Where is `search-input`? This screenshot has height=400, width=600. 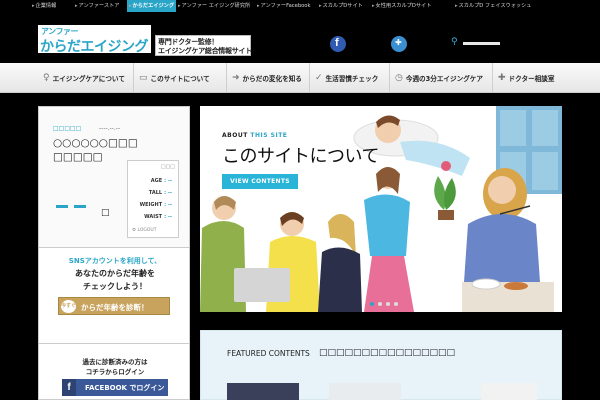 search-input is located at coordinates (481, 43).